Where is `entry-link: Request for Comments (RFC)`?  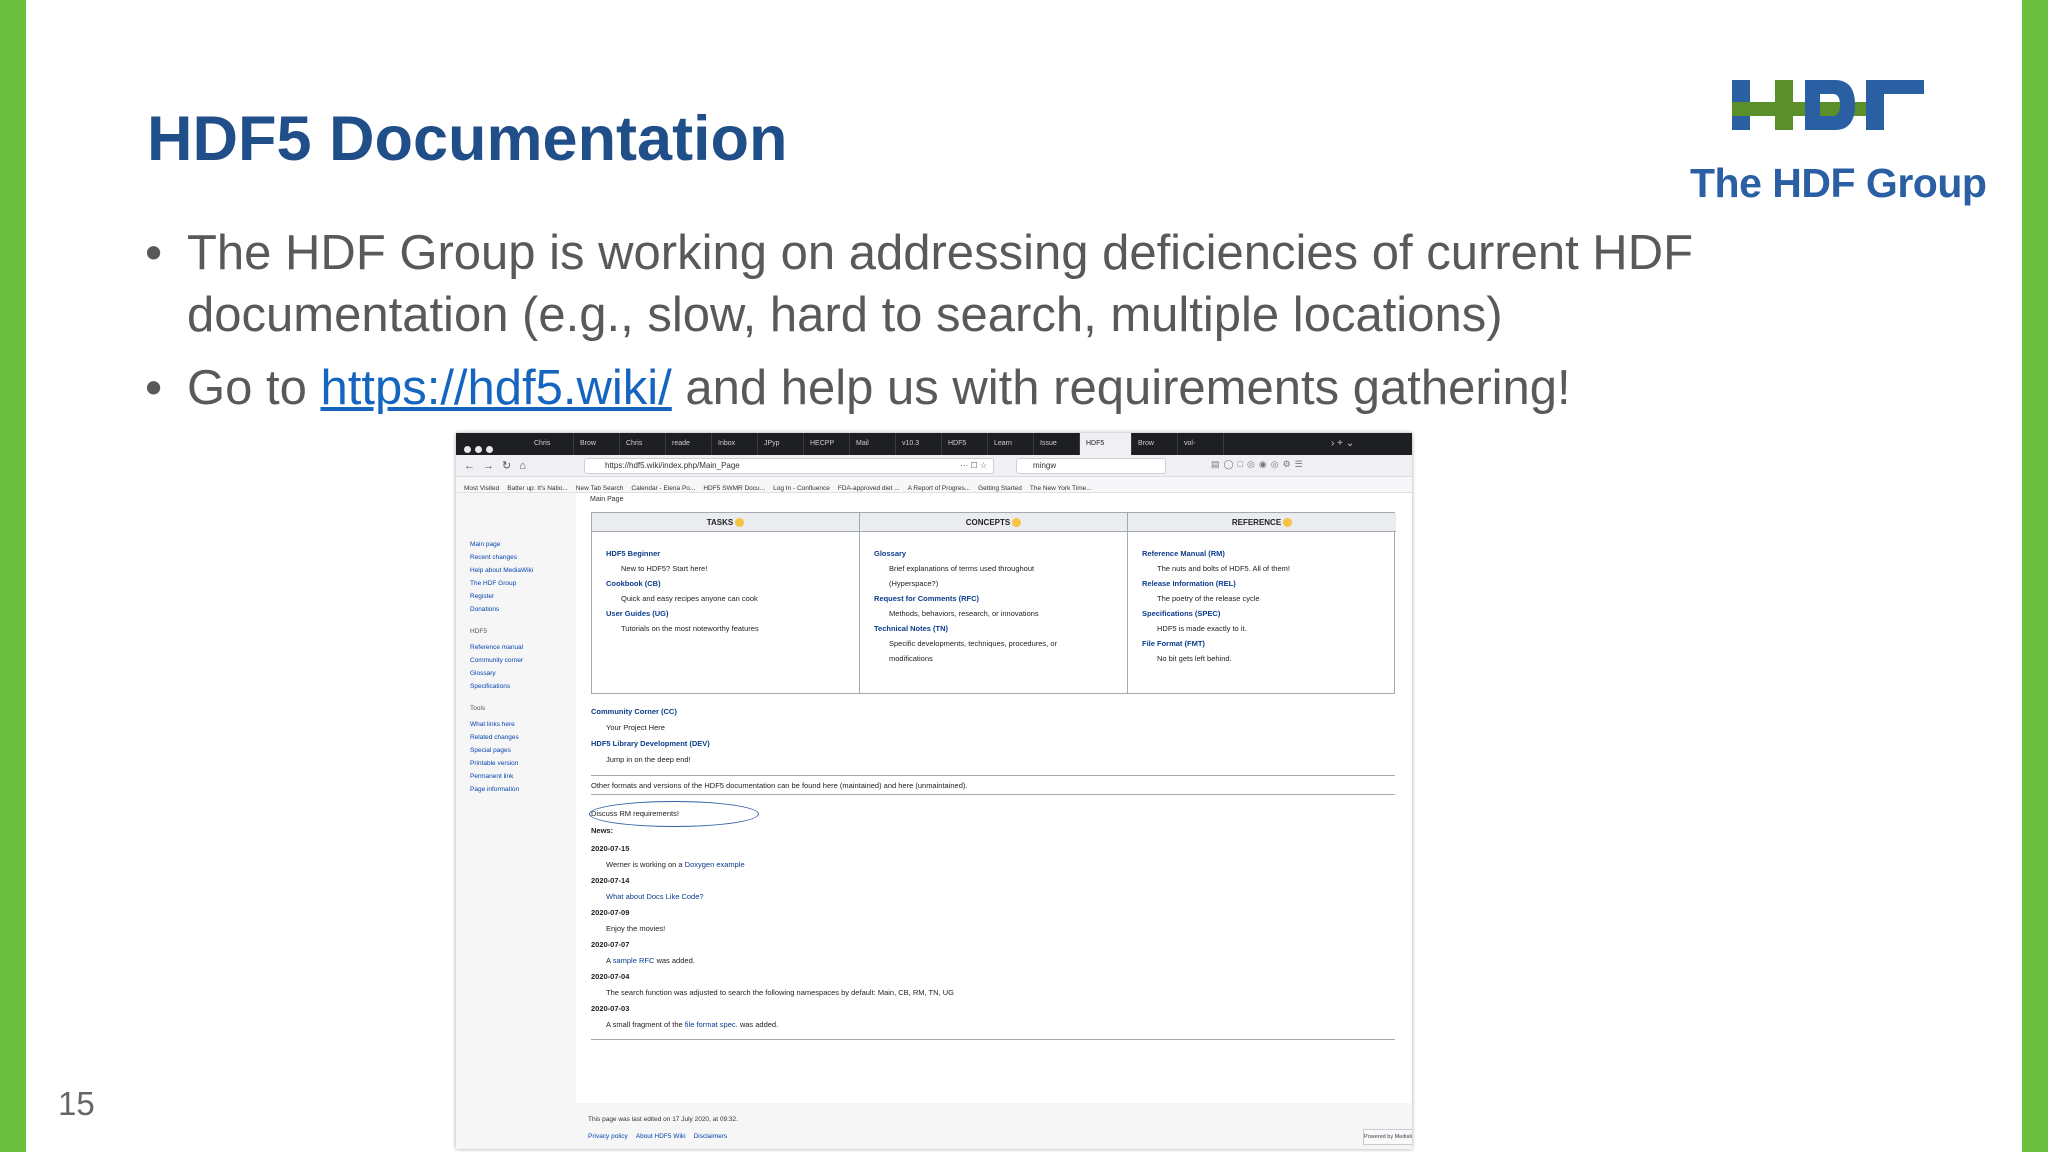 entry-link: Request for Comments (RFC) is located at coordinates (1000, 598).